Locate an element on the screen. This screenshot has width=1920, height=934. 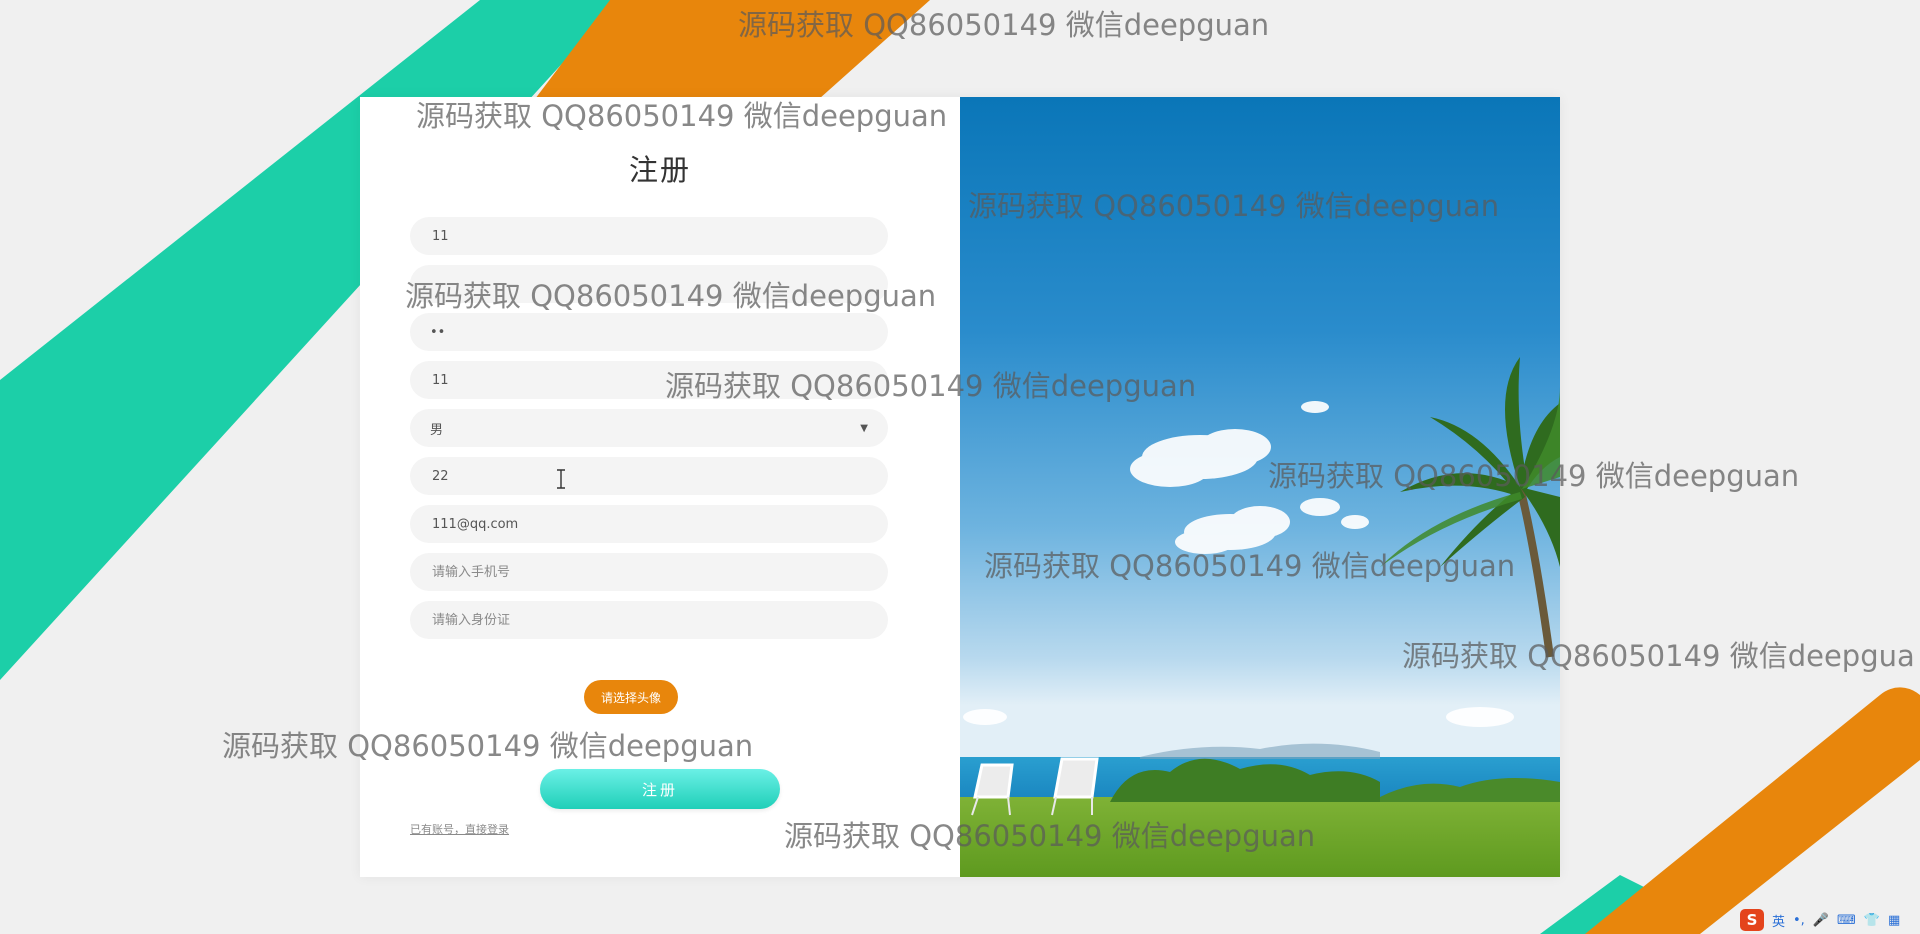
gender-value: 男 is located at coordinates (437, 430).